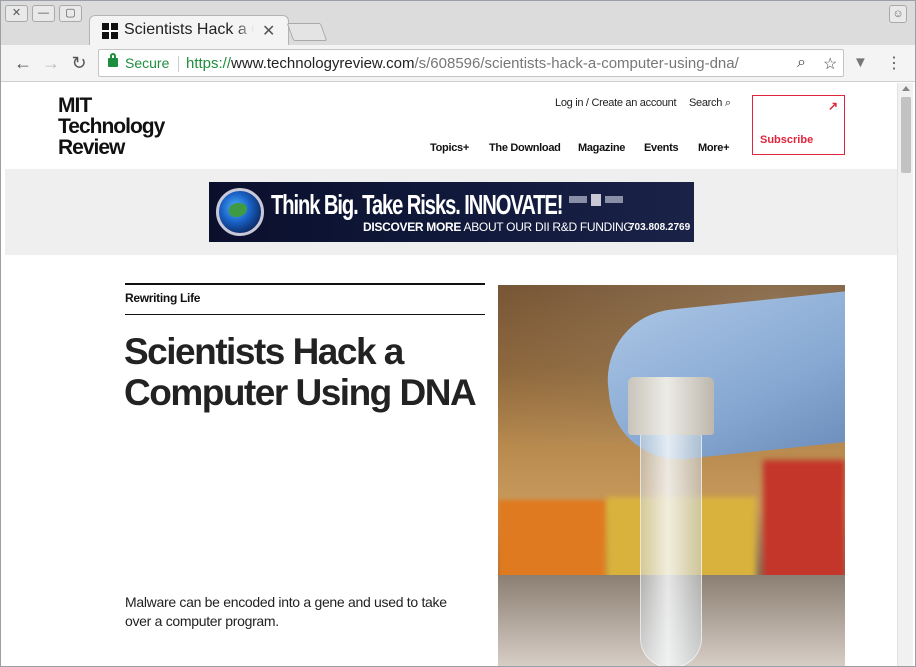 The width and height of the screenshot is (916, 667). What do you see at coordinates (801, 63) in the screenshot?
I see `zoom-search-icon: ⌕` at bounding box center [801, 63].